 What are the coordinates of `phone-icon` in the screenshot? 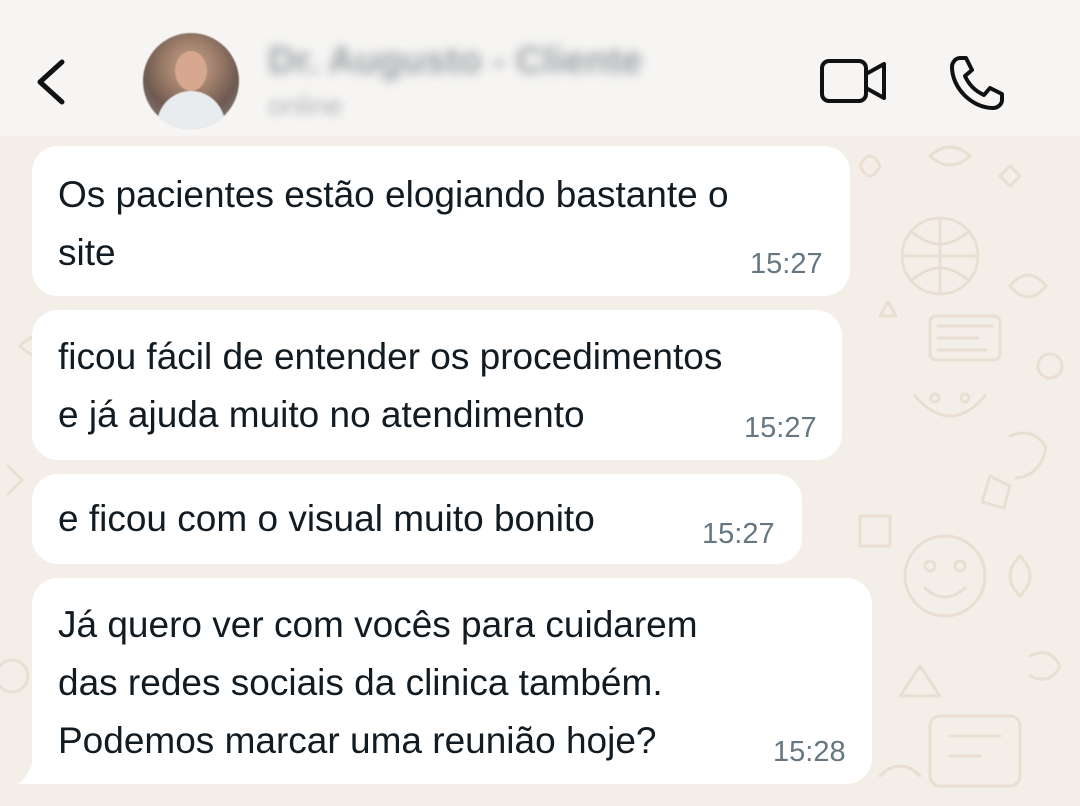 It's located at (977, 83).